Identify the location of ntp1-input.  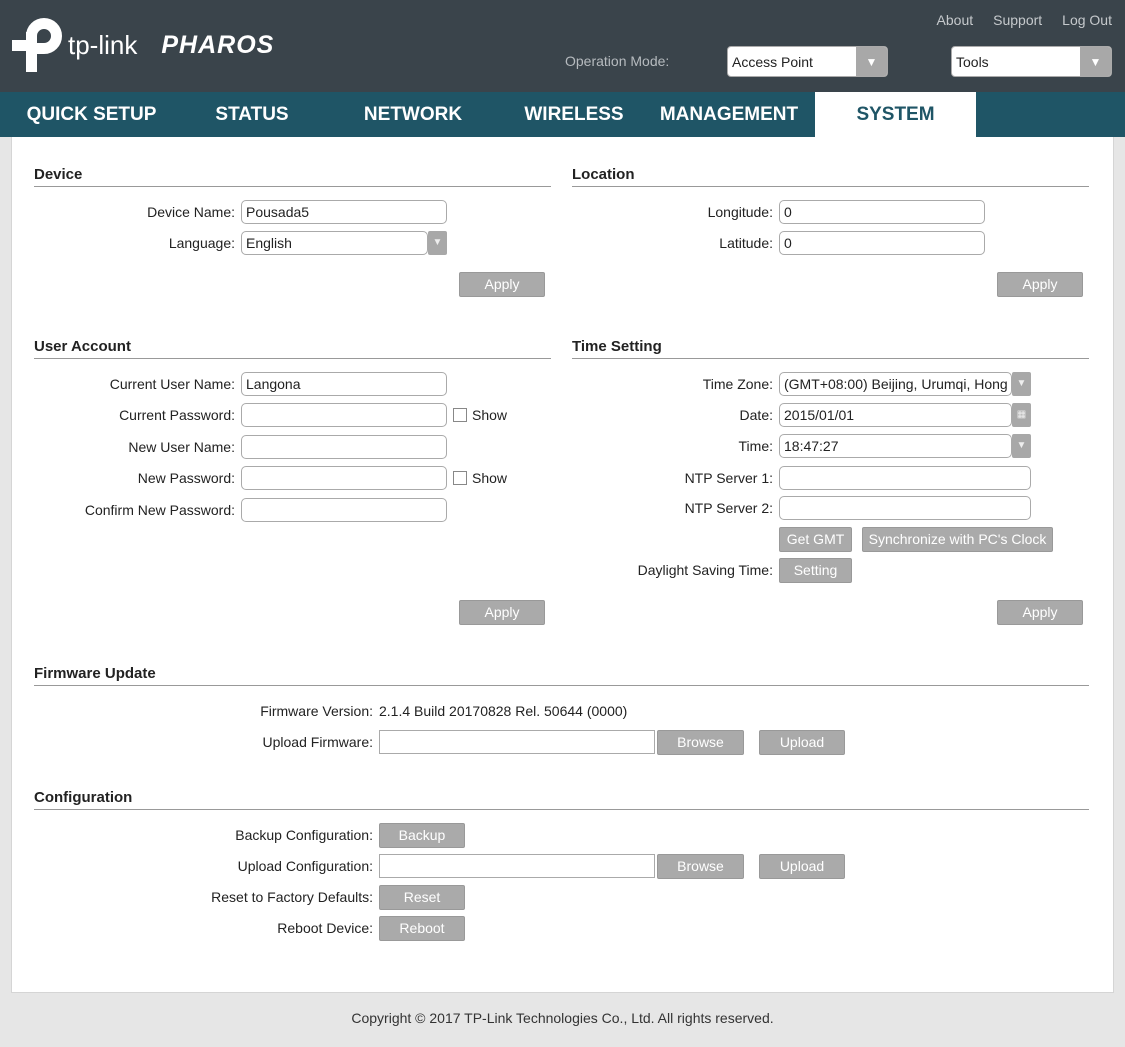
(905, 478).